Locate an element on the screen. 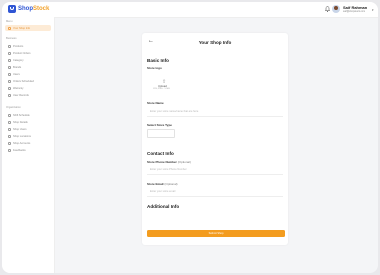 Image resolution: width=380 pixels, height=275 pixels. additional-info-heading: Additional Info is located at coordinates (163, 206).